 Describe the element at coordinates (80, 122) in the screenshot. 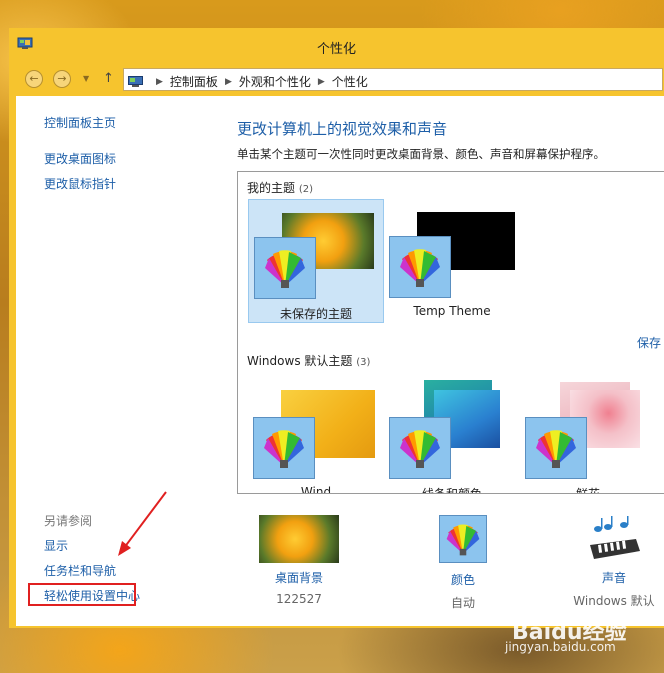

I see `sidebar-link-home: 控制面板主页` at that location.